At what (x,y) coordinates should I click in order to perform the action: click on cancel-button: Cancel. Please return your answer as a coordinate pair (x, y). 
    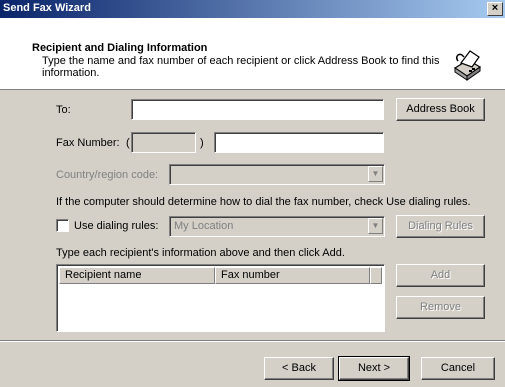
    Looking at the image, I should click on (458, 368).